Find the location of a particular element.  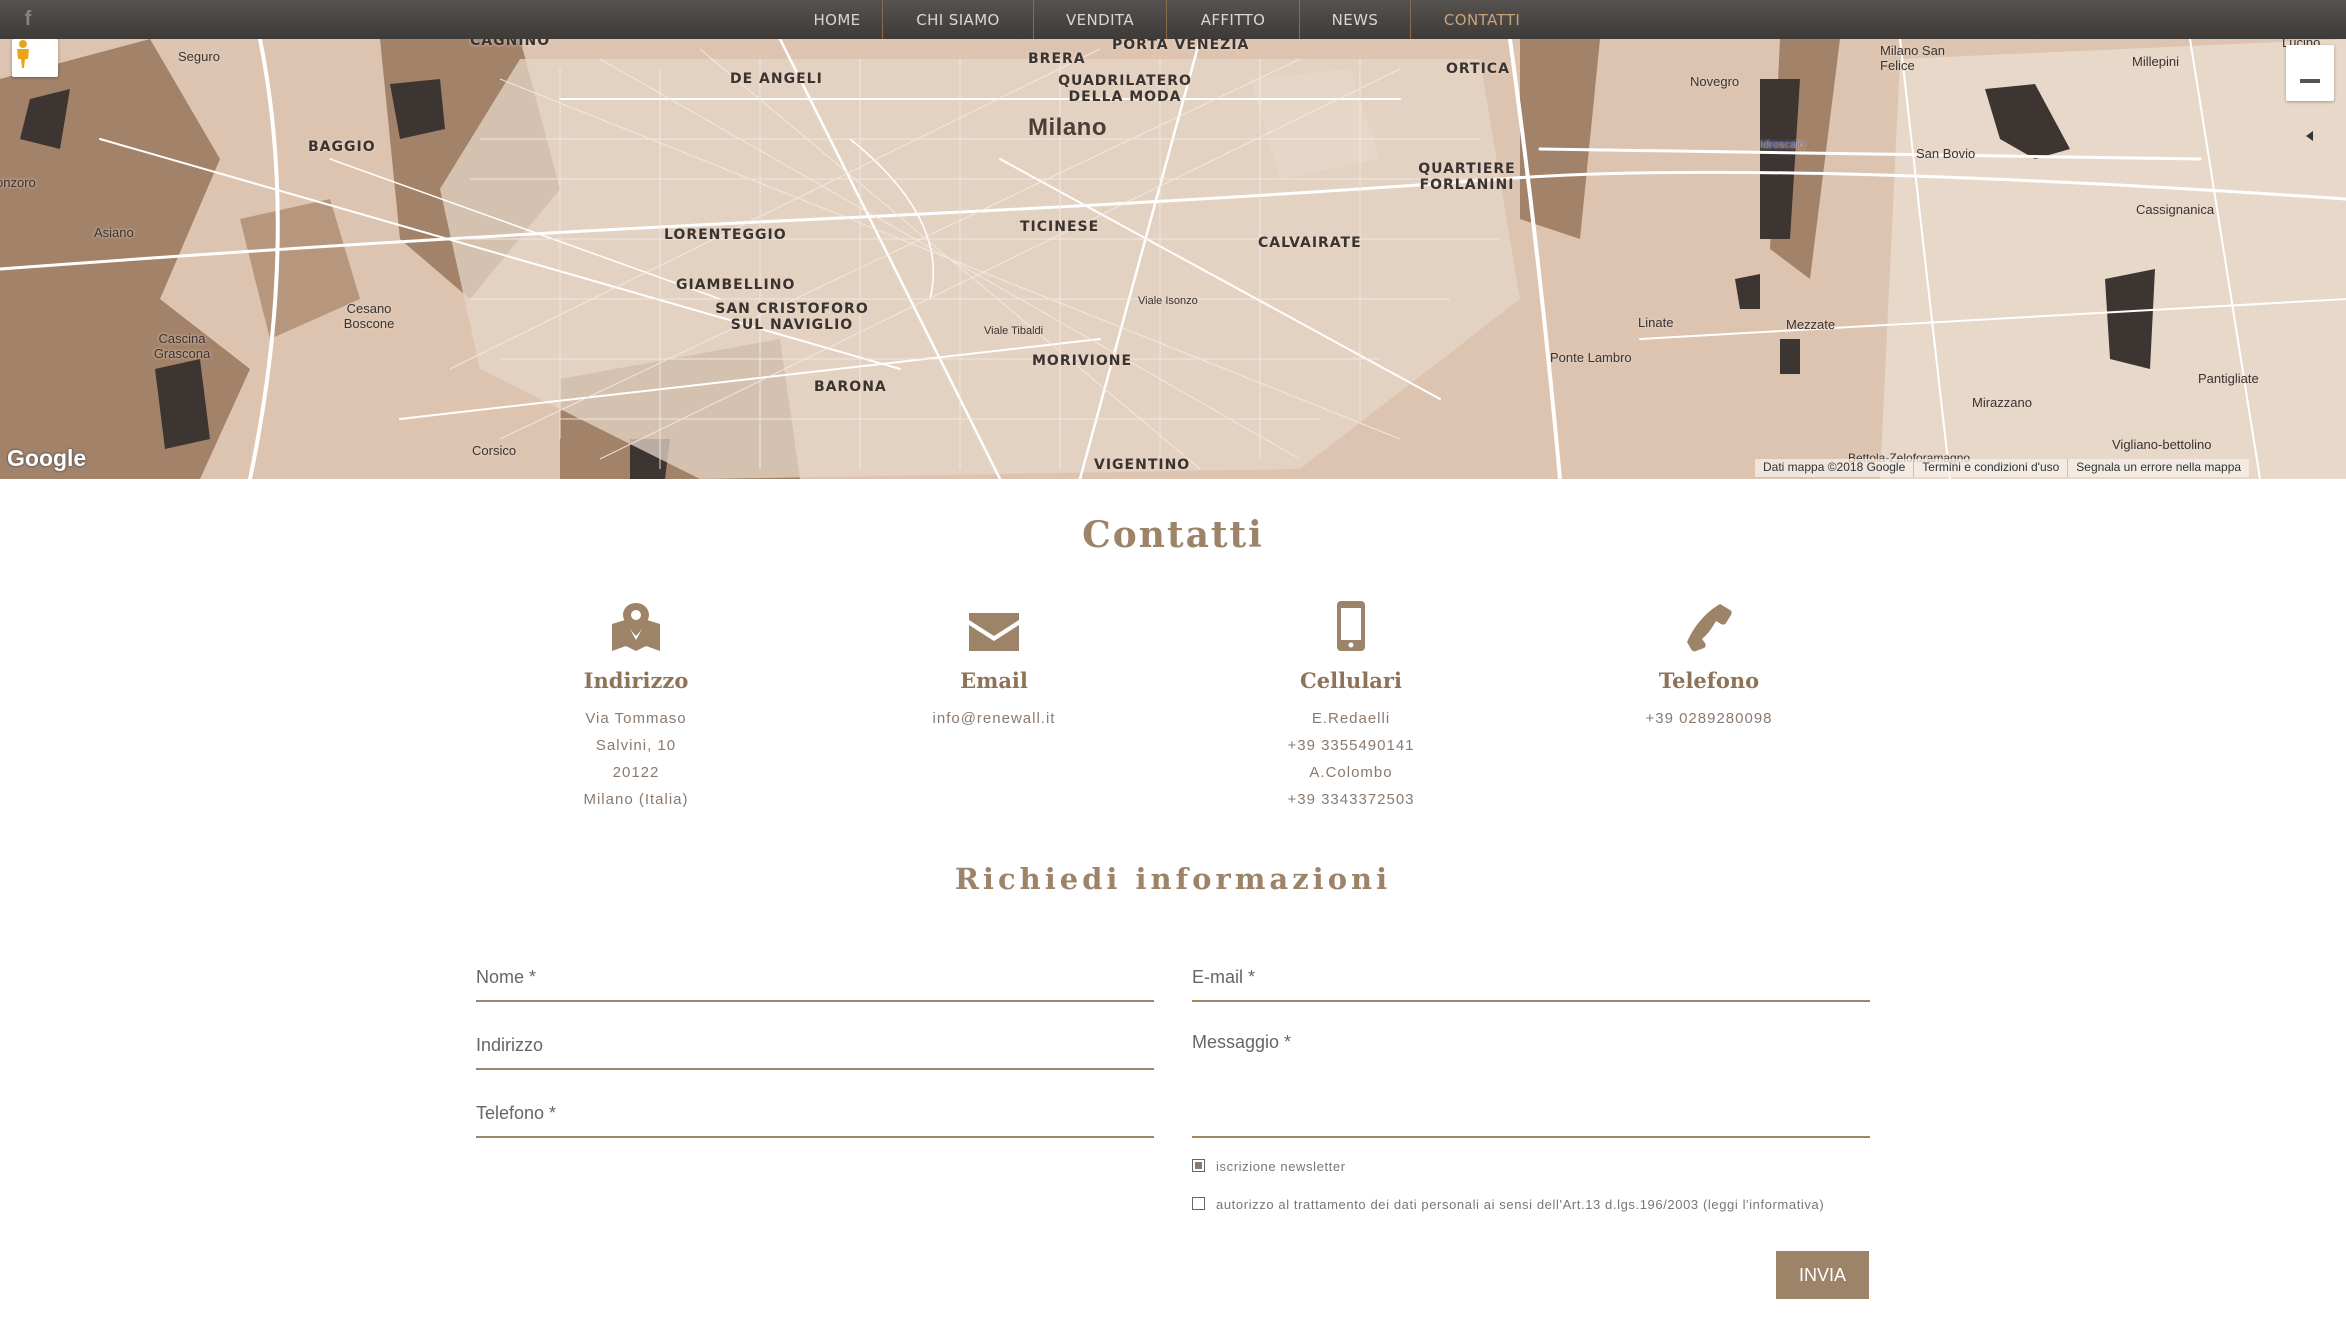

address-field-placeholder: Indirizzo is located at coordinates (510, 1045).